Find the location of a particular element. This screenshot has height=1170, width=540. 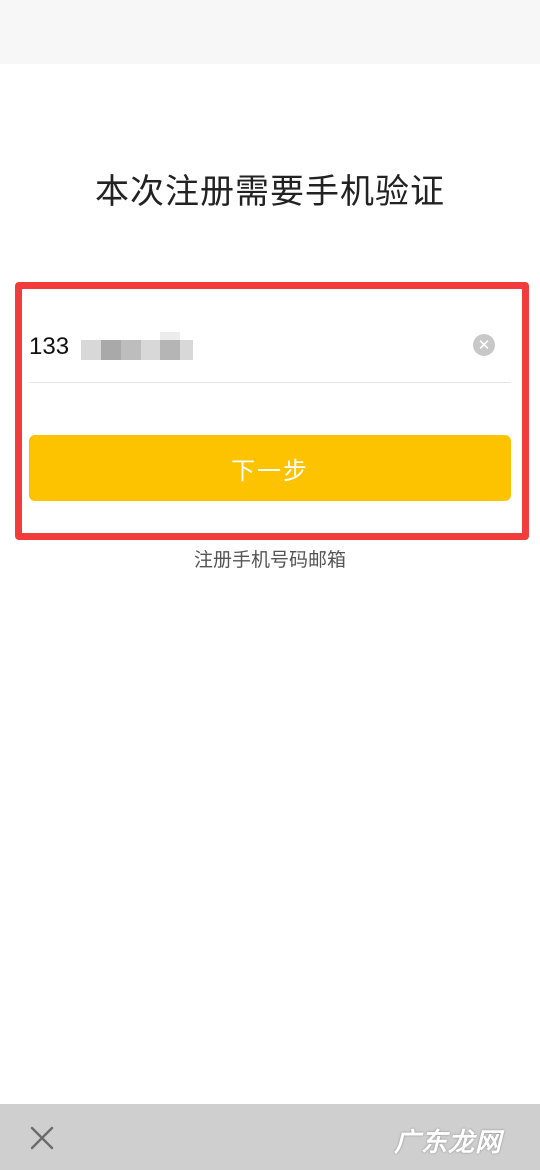

next-step-button: 下一步 is located at coordinates (270, 468).